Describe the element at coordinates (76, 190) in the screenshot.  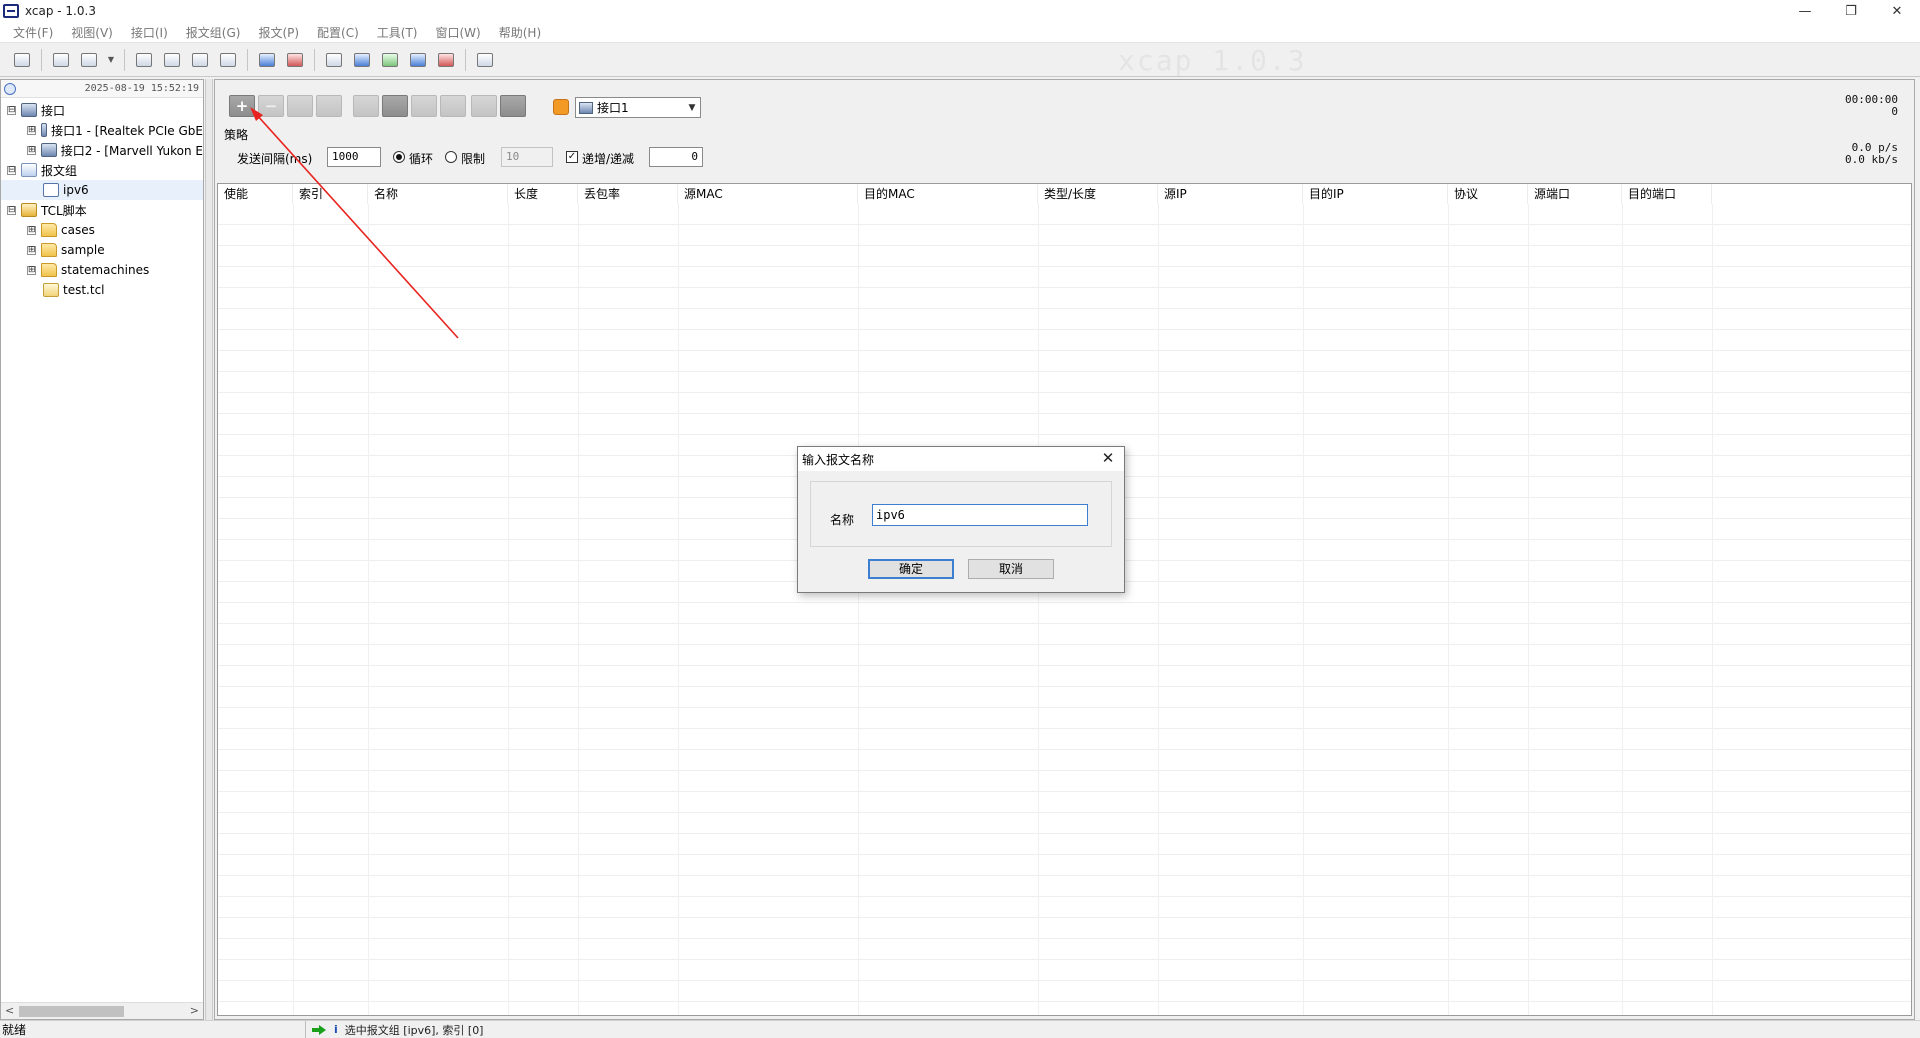
I see `tree-node-label: ipv6` at that location.